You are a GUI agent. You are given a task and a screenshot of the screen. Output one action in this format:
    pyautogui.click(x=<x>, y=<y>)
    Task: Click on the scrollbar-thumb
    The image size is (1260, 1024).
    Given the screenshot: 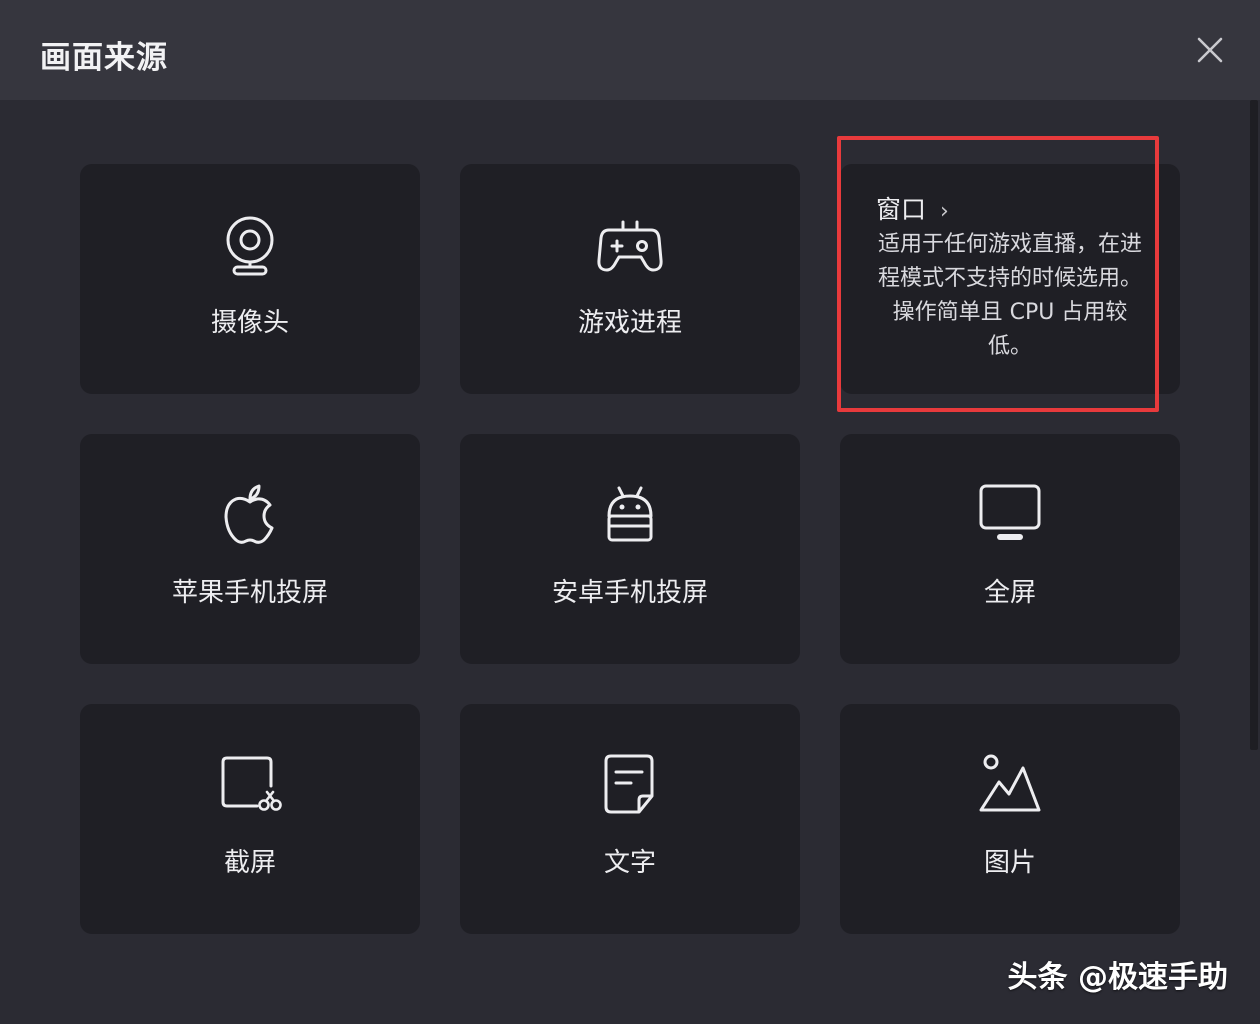 What is the action you would take?
    pyautogui.click(x=1254, y=425)
    